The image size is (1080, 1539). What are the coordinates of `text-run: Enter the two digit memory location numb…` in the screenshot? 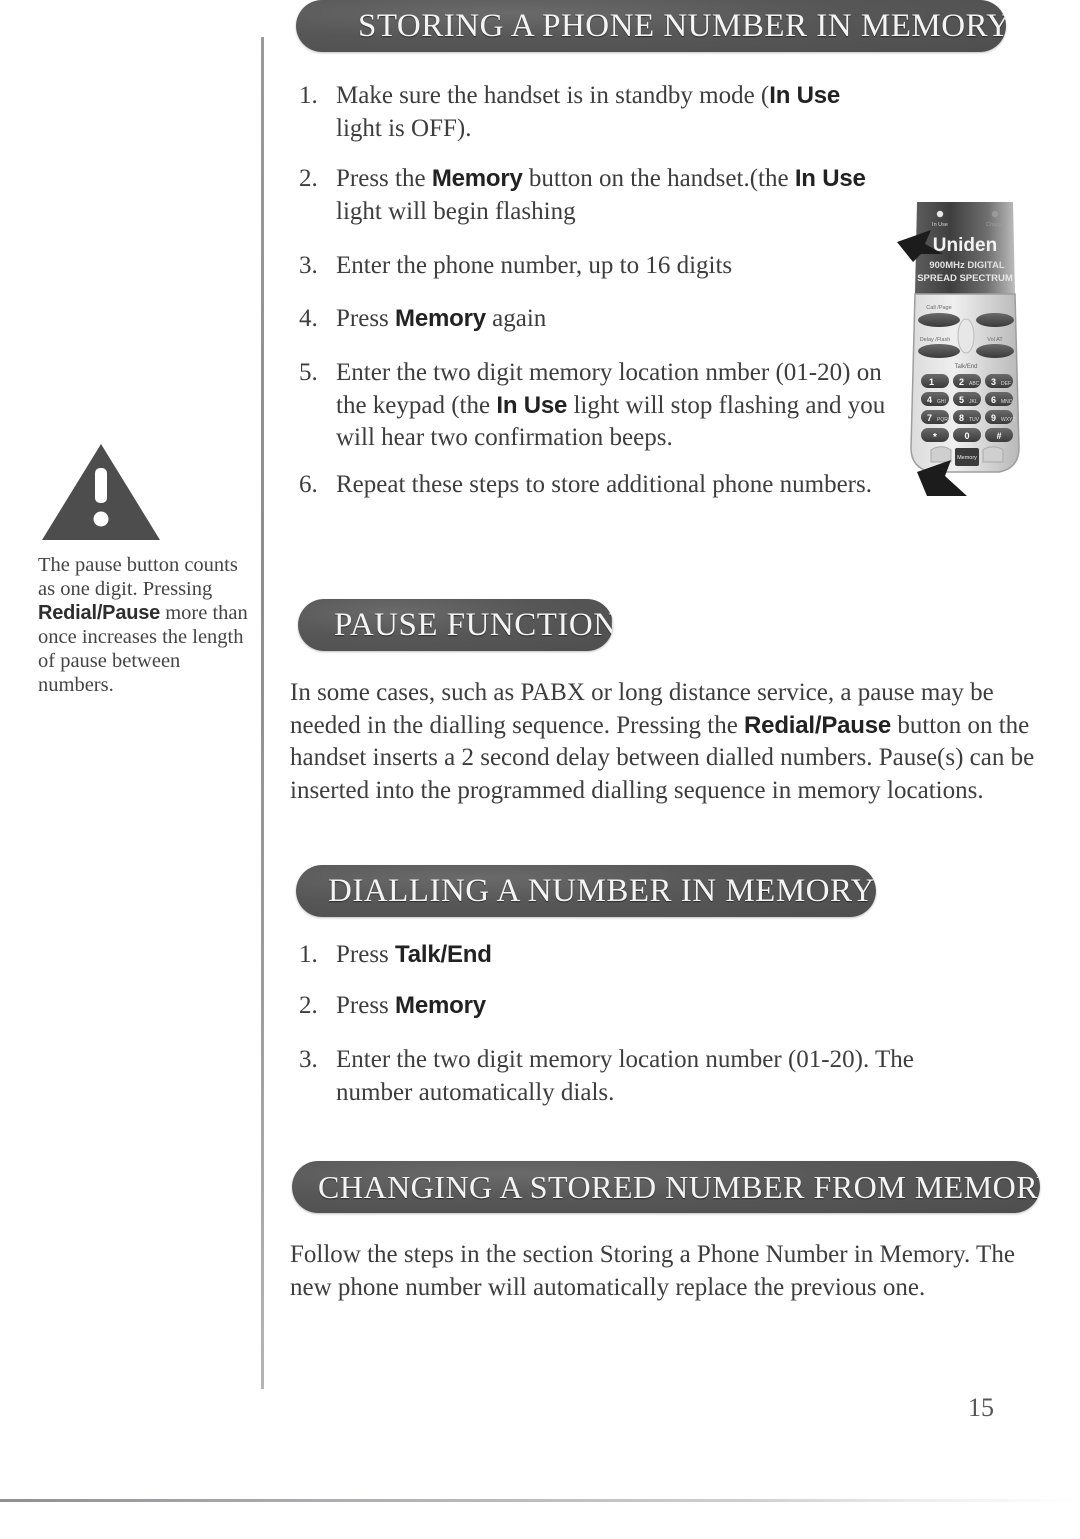 It's located at (625, 1076).